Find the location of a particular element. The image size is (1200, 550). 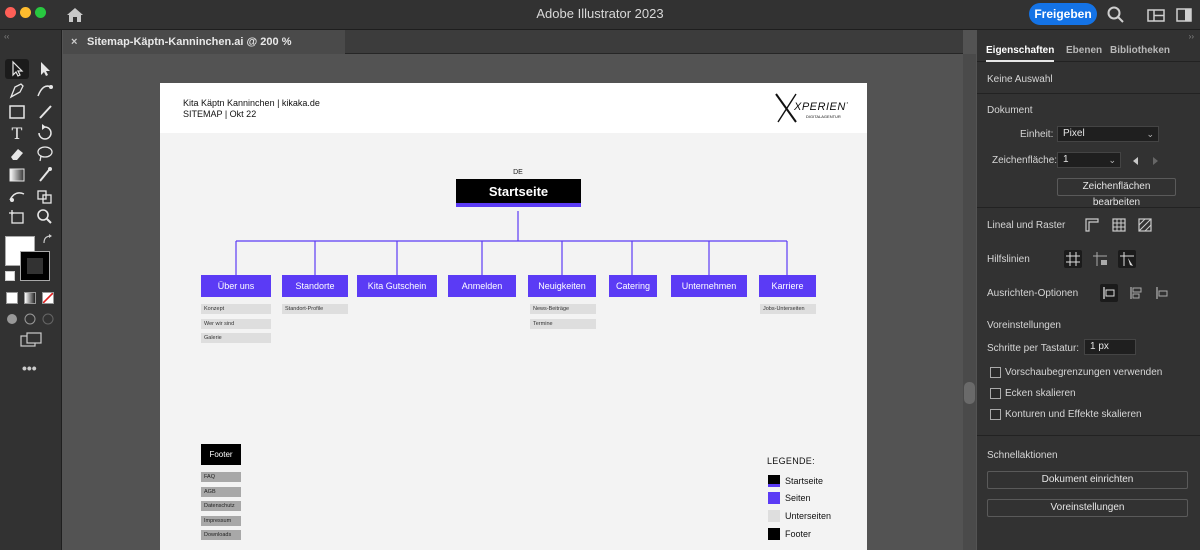

section-quick-actions: Schnellaktionen is located at coordinates (1022, 455).